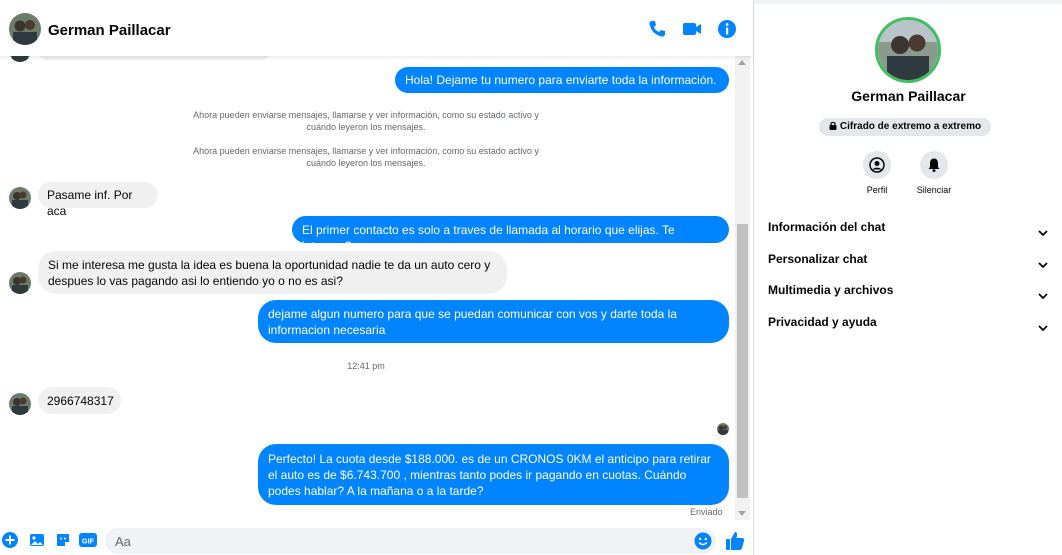 This screenshot has width=1062, height=555. What do you see at coordinates (706, 512) in the screenshot?
I see `sent-status: Enviado` at bounding box center [706, 512].